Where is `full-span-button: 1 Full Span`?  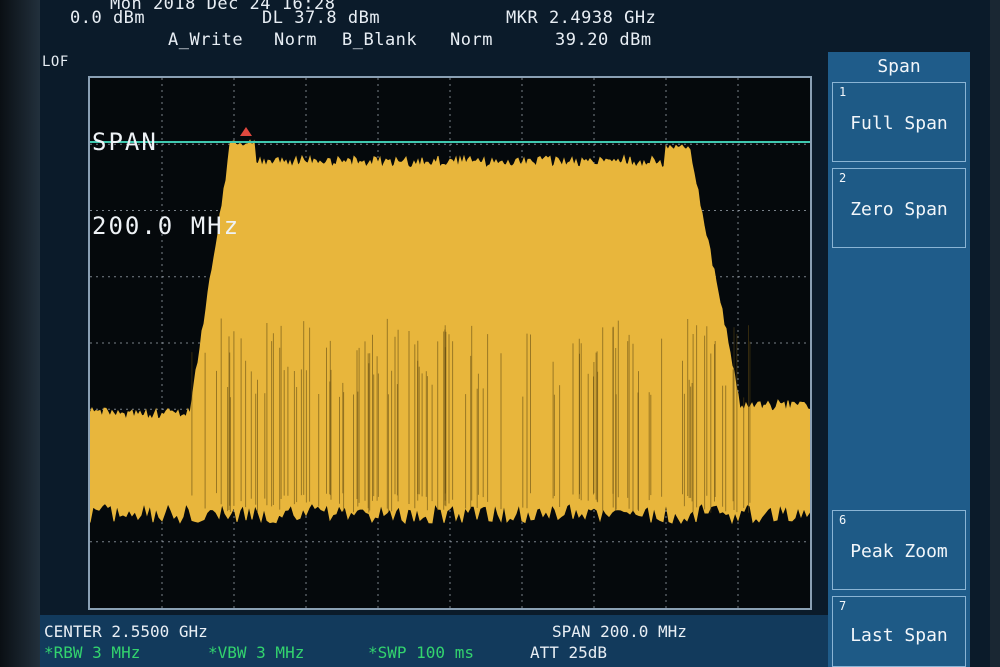
full-span-button: 1 Full Span is located at coordinates (899, 122).